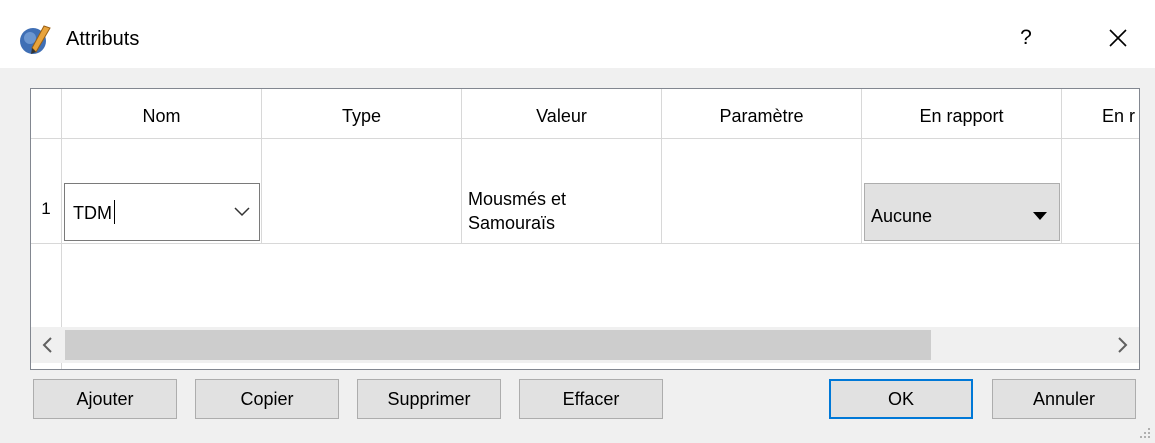  I want to click on scrollbar-thumb, so click(498, 345).